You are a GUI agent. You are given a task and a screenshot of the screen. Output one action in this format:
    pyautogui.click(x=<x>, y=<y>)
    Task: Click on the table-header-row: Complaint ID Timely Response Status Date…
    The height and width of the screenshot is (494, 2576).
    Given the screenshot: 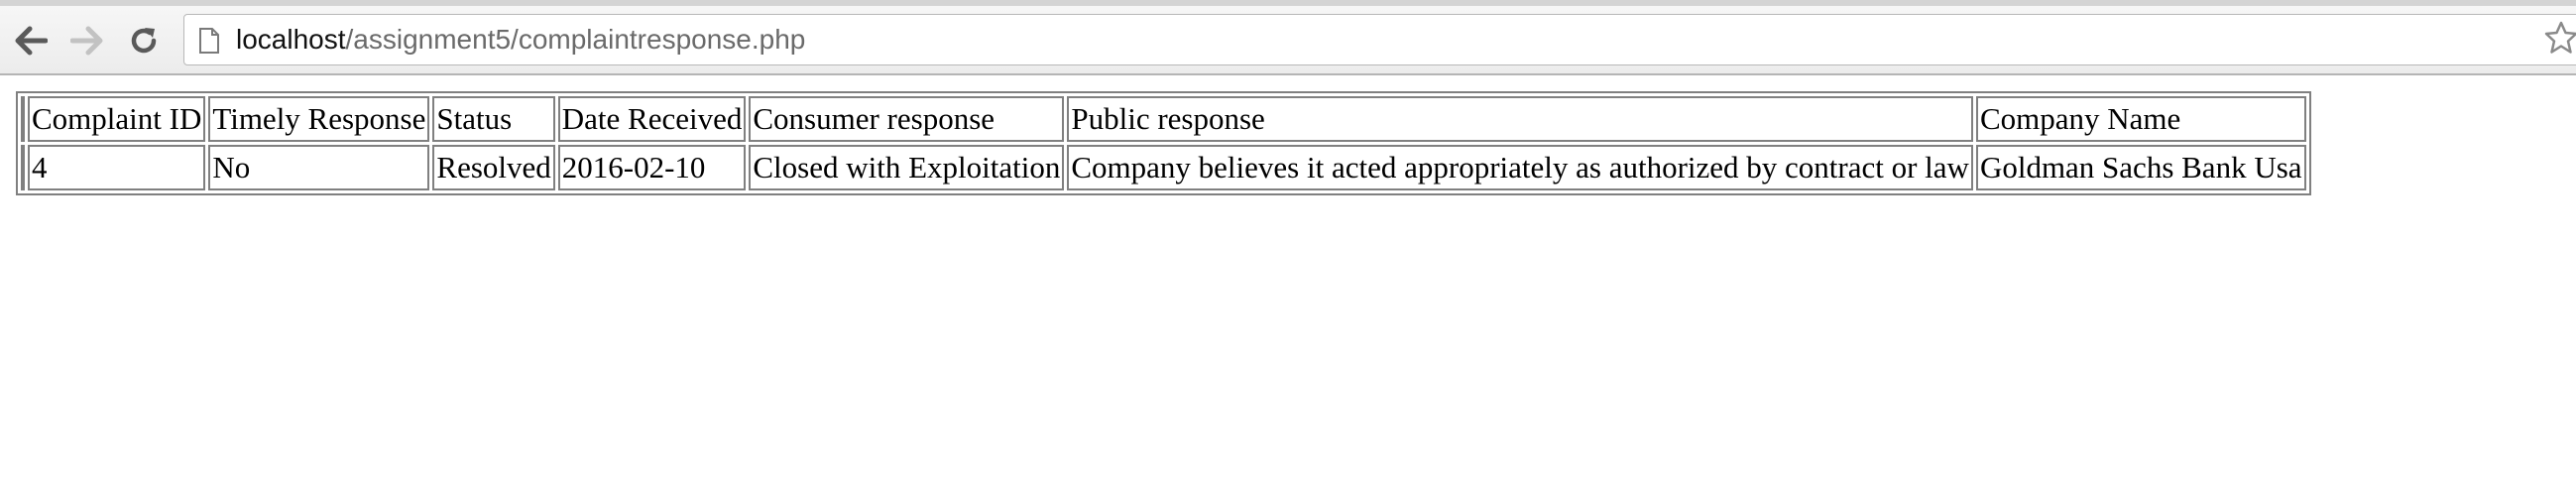 What is the action you would take?
    pyautogui.click(x=1163, y=119)
    